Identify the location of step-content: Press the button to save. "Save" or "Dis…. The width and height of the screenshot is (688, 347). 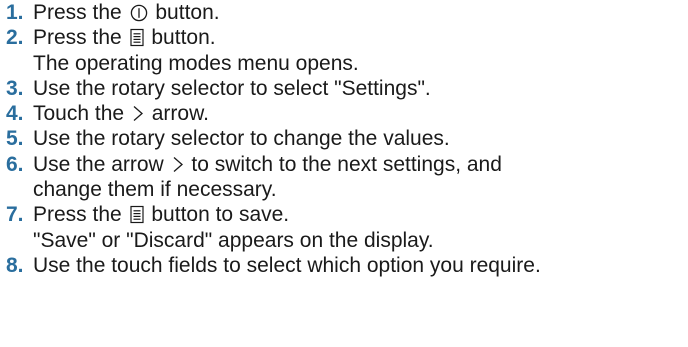
(357, 227).